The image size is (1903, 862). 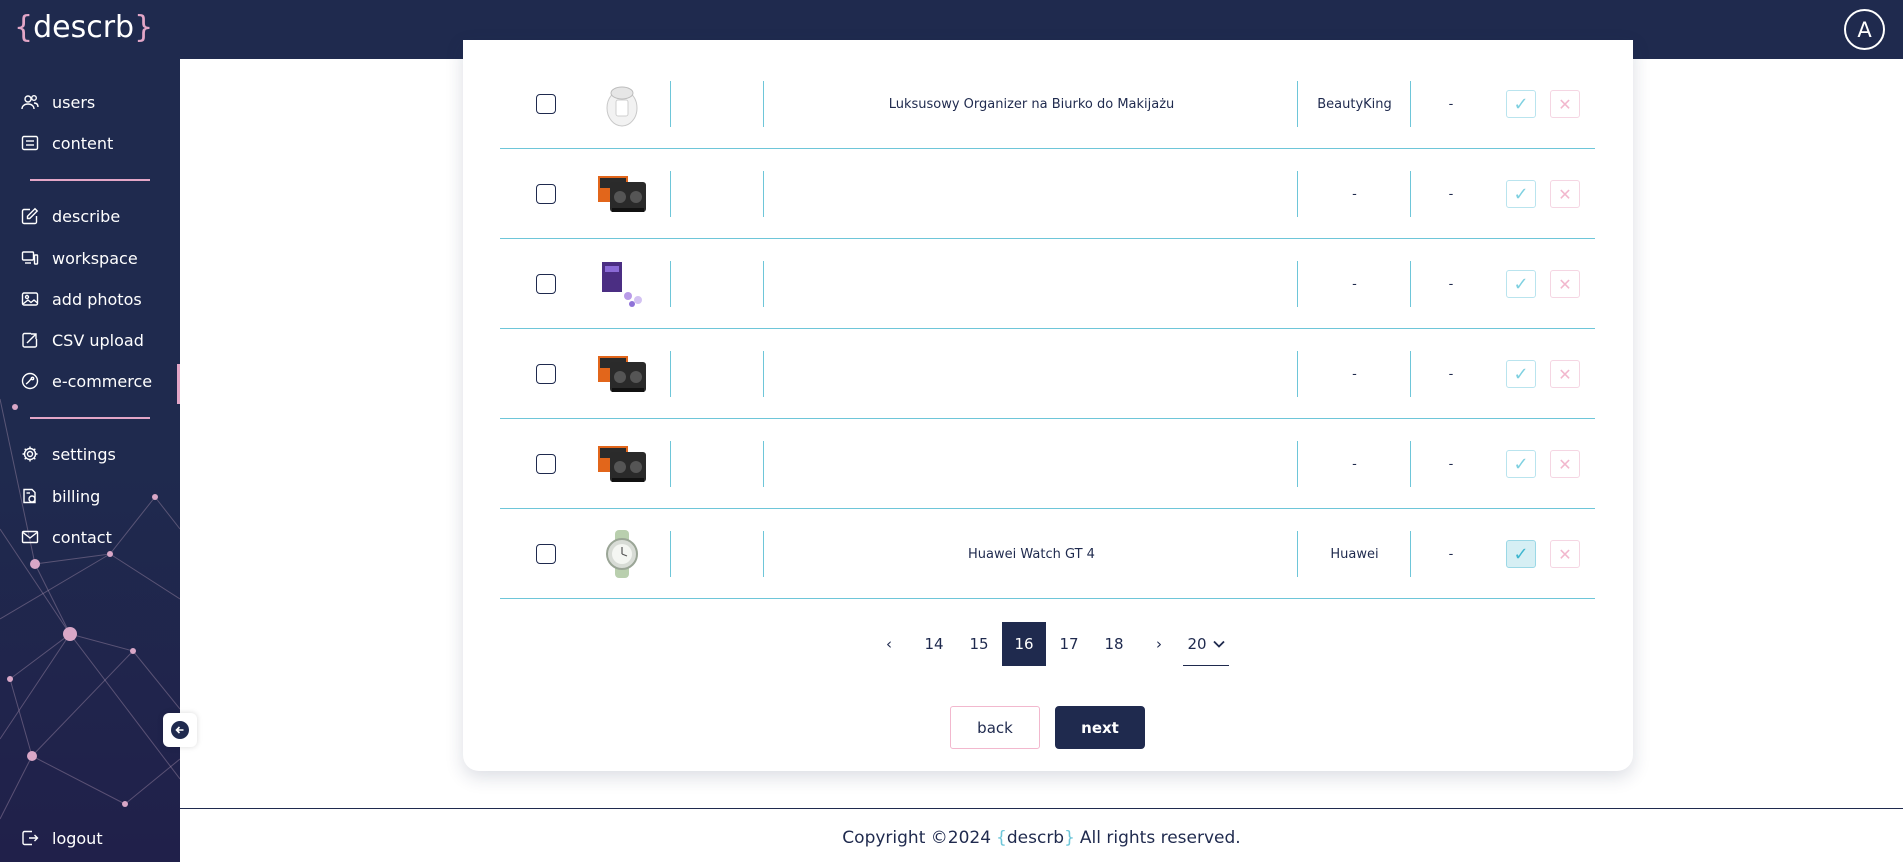 I want to click on ecommerce-icon, so click(x=30, y=381).